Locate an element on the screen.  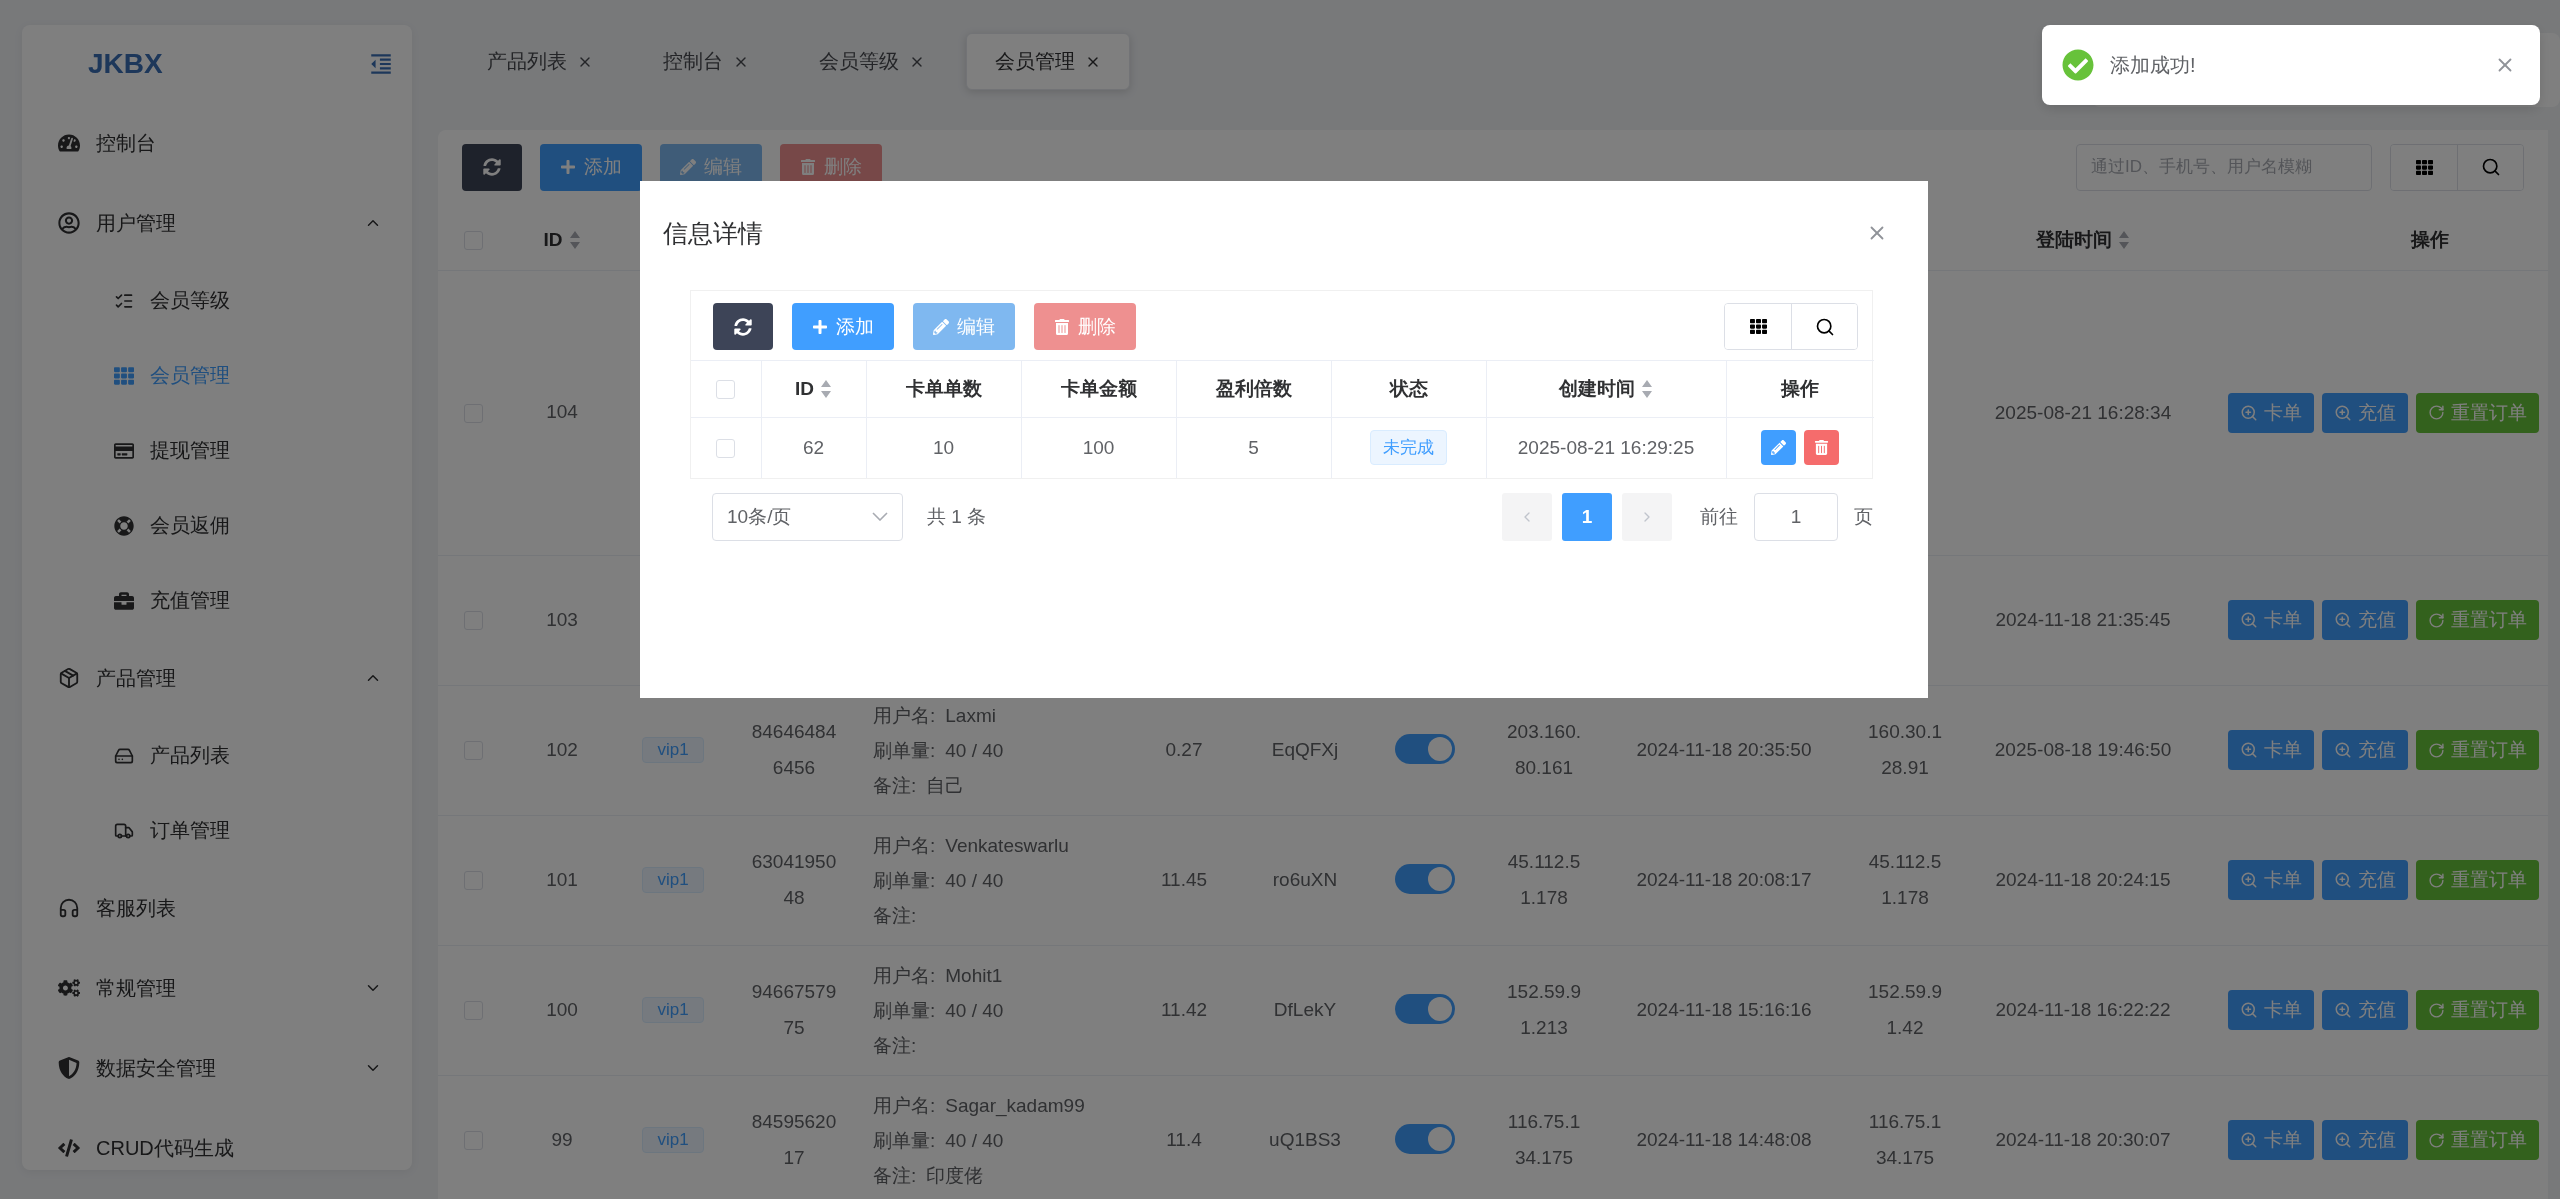
tab: 控制台 is located at coordinates (706, 61).